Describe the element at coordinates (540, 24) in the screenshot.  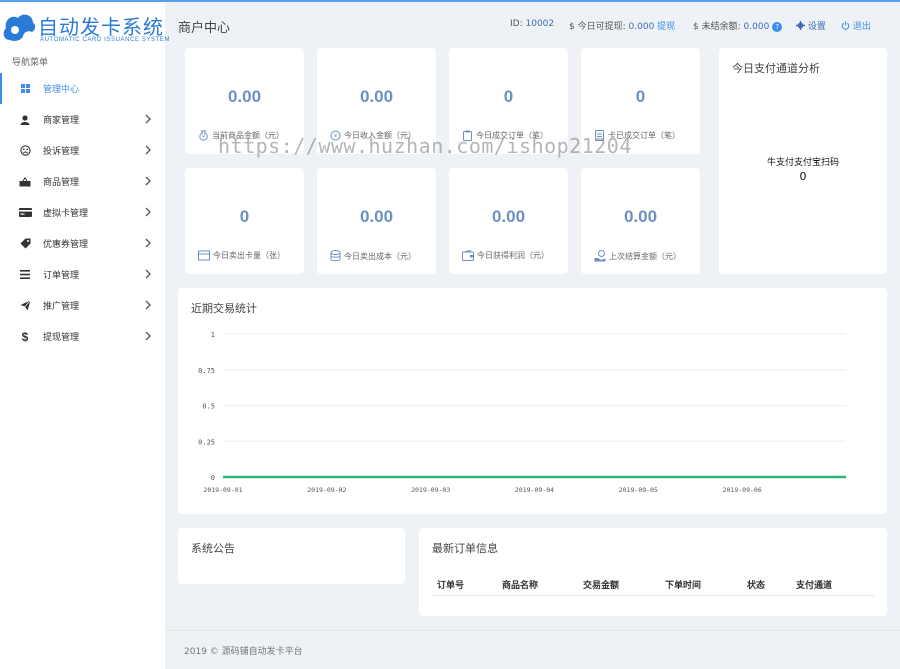
I see `merchant-id-value: 10002` at that location.